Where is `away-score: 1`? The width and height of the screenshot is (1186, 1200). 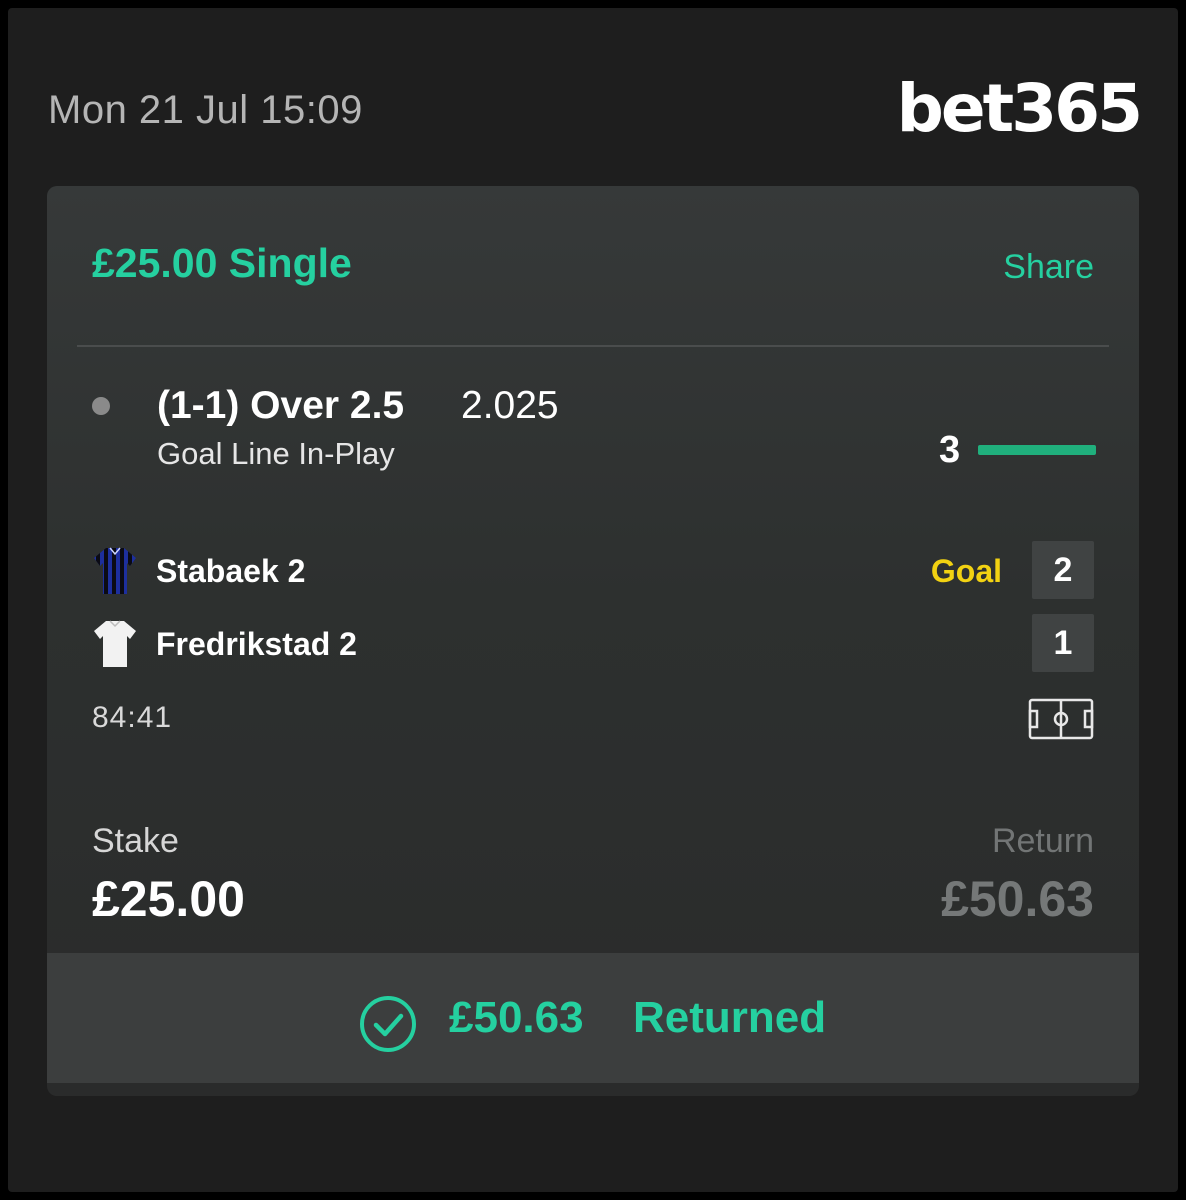
away-score: 1 is located at coordinates (1063, 643).